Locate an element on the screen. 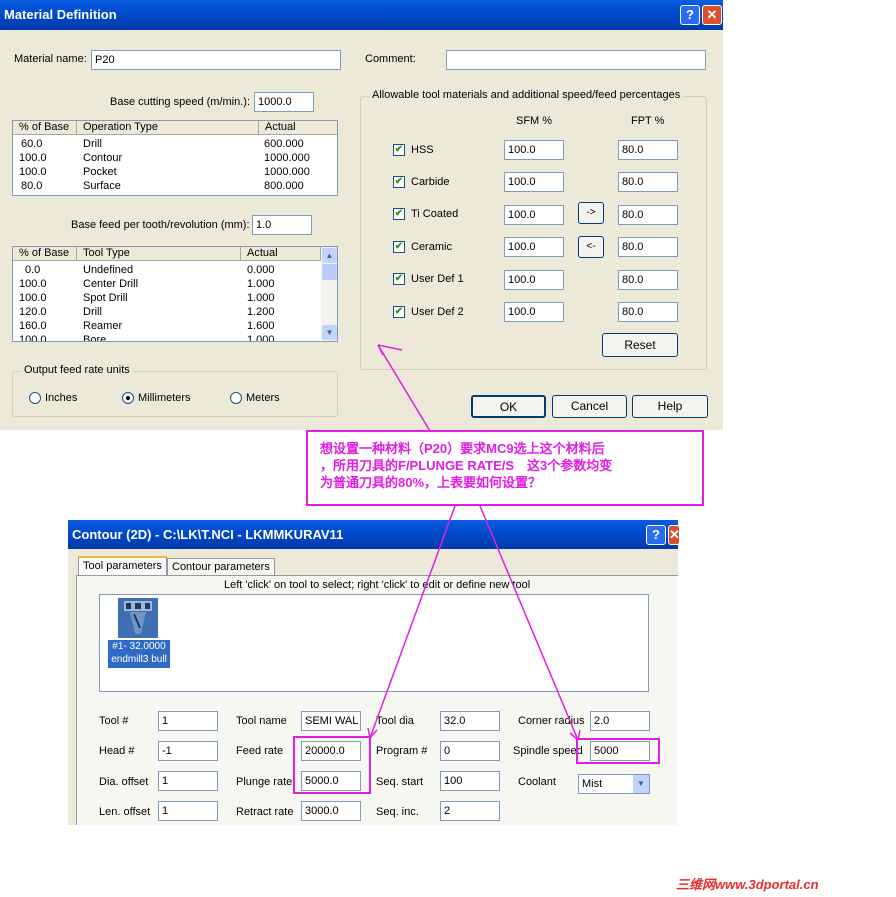  arrow-to-spindle is located at coordinates (529, 623).